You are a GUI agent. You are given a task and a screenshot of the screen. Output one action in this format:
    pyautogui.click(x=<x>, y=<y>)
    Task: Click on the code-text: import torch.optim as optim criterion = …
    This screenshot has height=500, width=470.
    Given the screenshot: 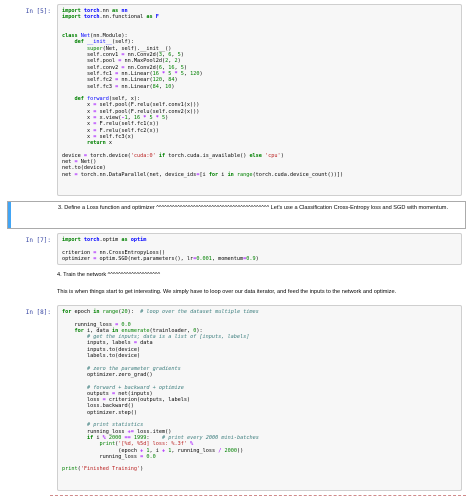 What is the action you would take?
    pyautogui.click(x=259, y=249)
    